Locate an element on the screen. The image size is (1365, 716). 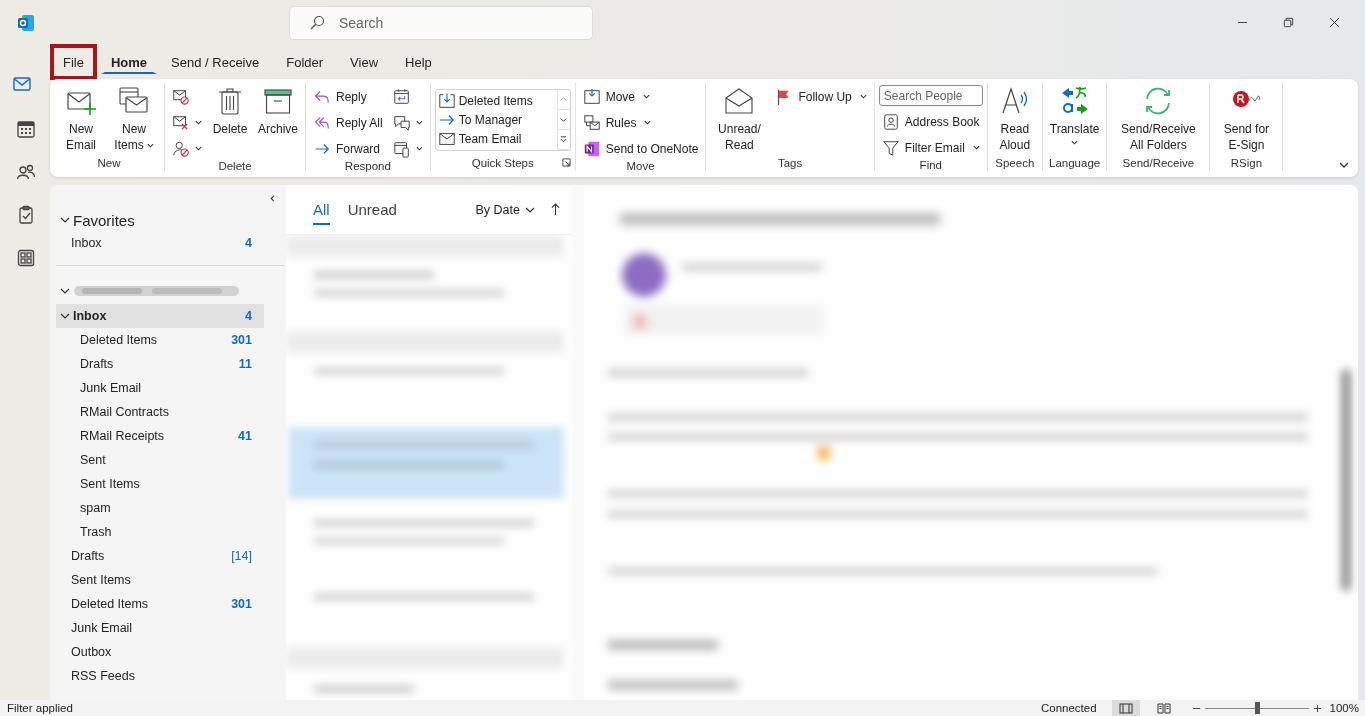
folder-item: spam is located at coordinates (157, 508).